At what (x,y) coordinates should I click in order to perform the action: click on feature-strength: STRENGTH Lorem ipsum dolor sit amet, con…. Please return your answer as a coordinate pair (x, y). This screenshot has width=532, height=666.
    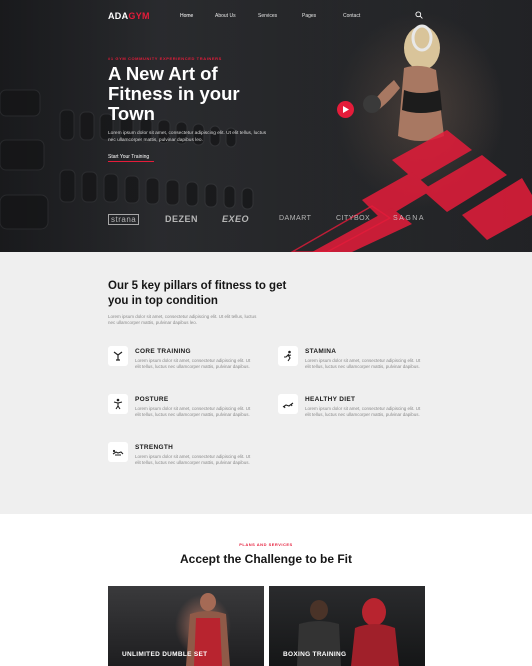
    Looking at the image, I should click on (183, 462).